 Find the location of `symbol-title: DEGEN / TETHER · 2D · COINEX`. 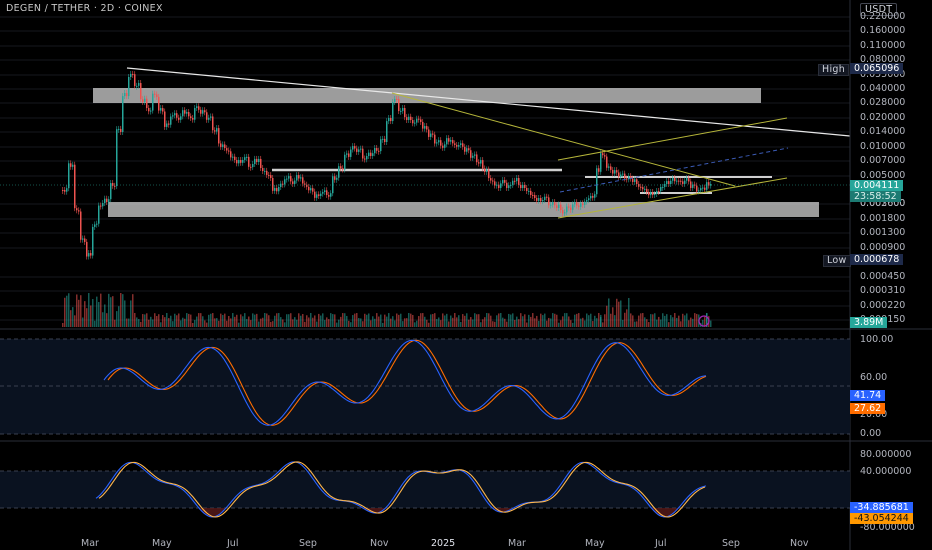

symbol-title: DEGEN / TETHER · 2D · COINEX is located at coordinates (84, 8).